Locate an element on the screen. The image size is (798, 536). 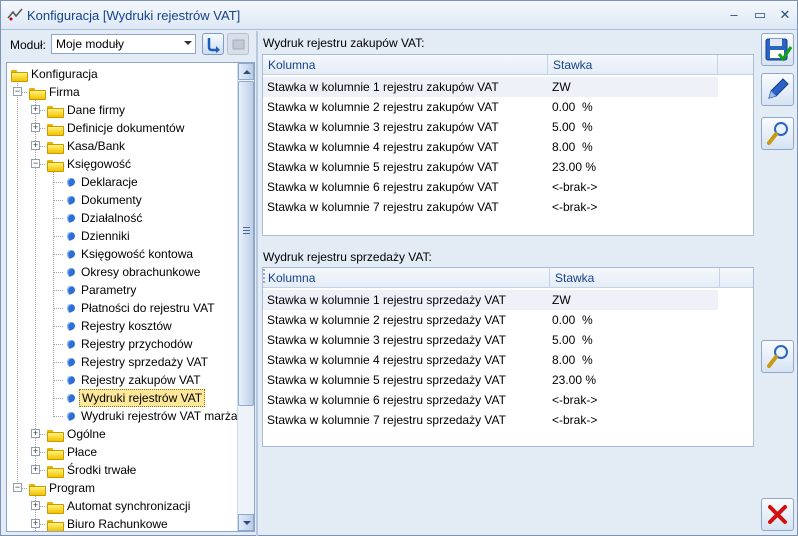
save-button is located at coordinates (777, 49).